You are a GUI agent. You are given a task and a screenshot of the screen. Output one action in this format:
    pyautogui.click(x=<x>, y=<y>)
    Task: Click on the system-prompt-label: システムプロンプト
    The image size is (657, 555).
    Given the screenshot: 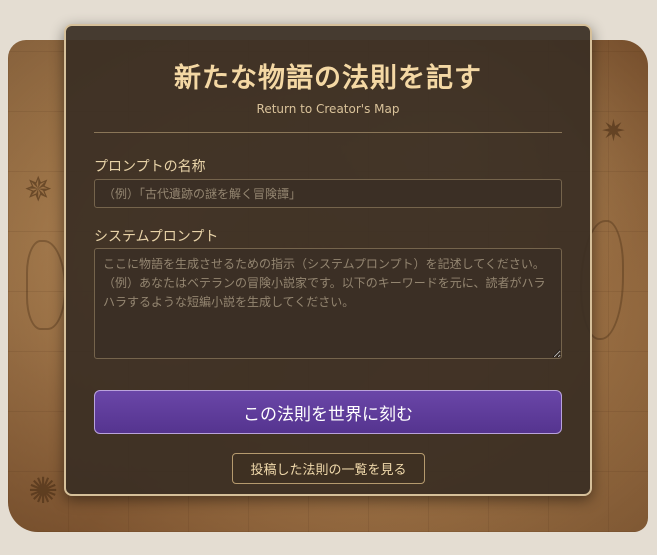 What is the action you would take?
    pyautogui.click(x=156, y=237)
    